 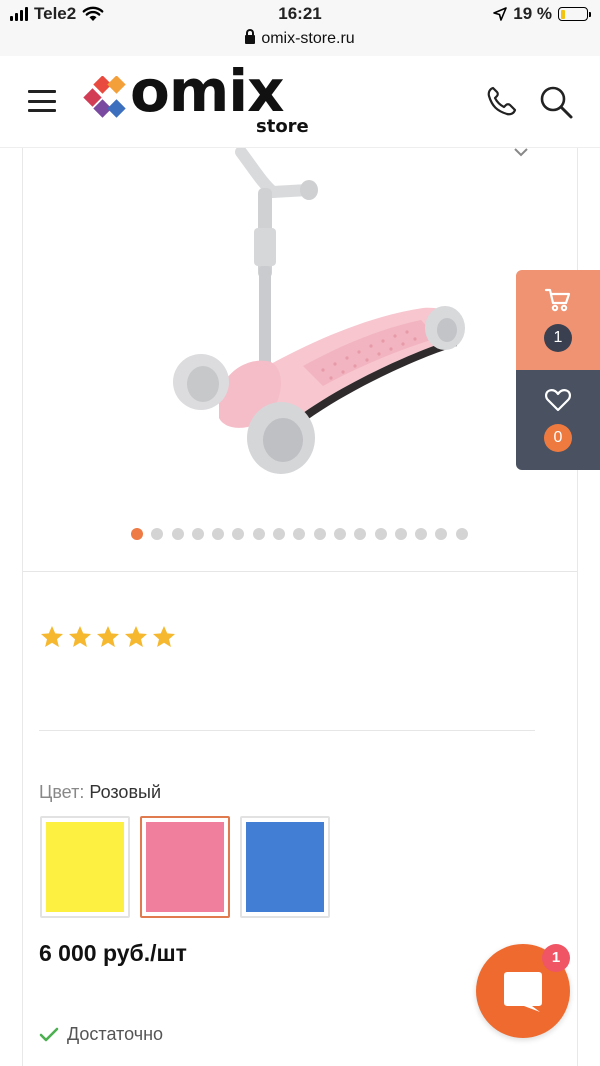 I want to click on battery-icon, so click(x=574, y=14).